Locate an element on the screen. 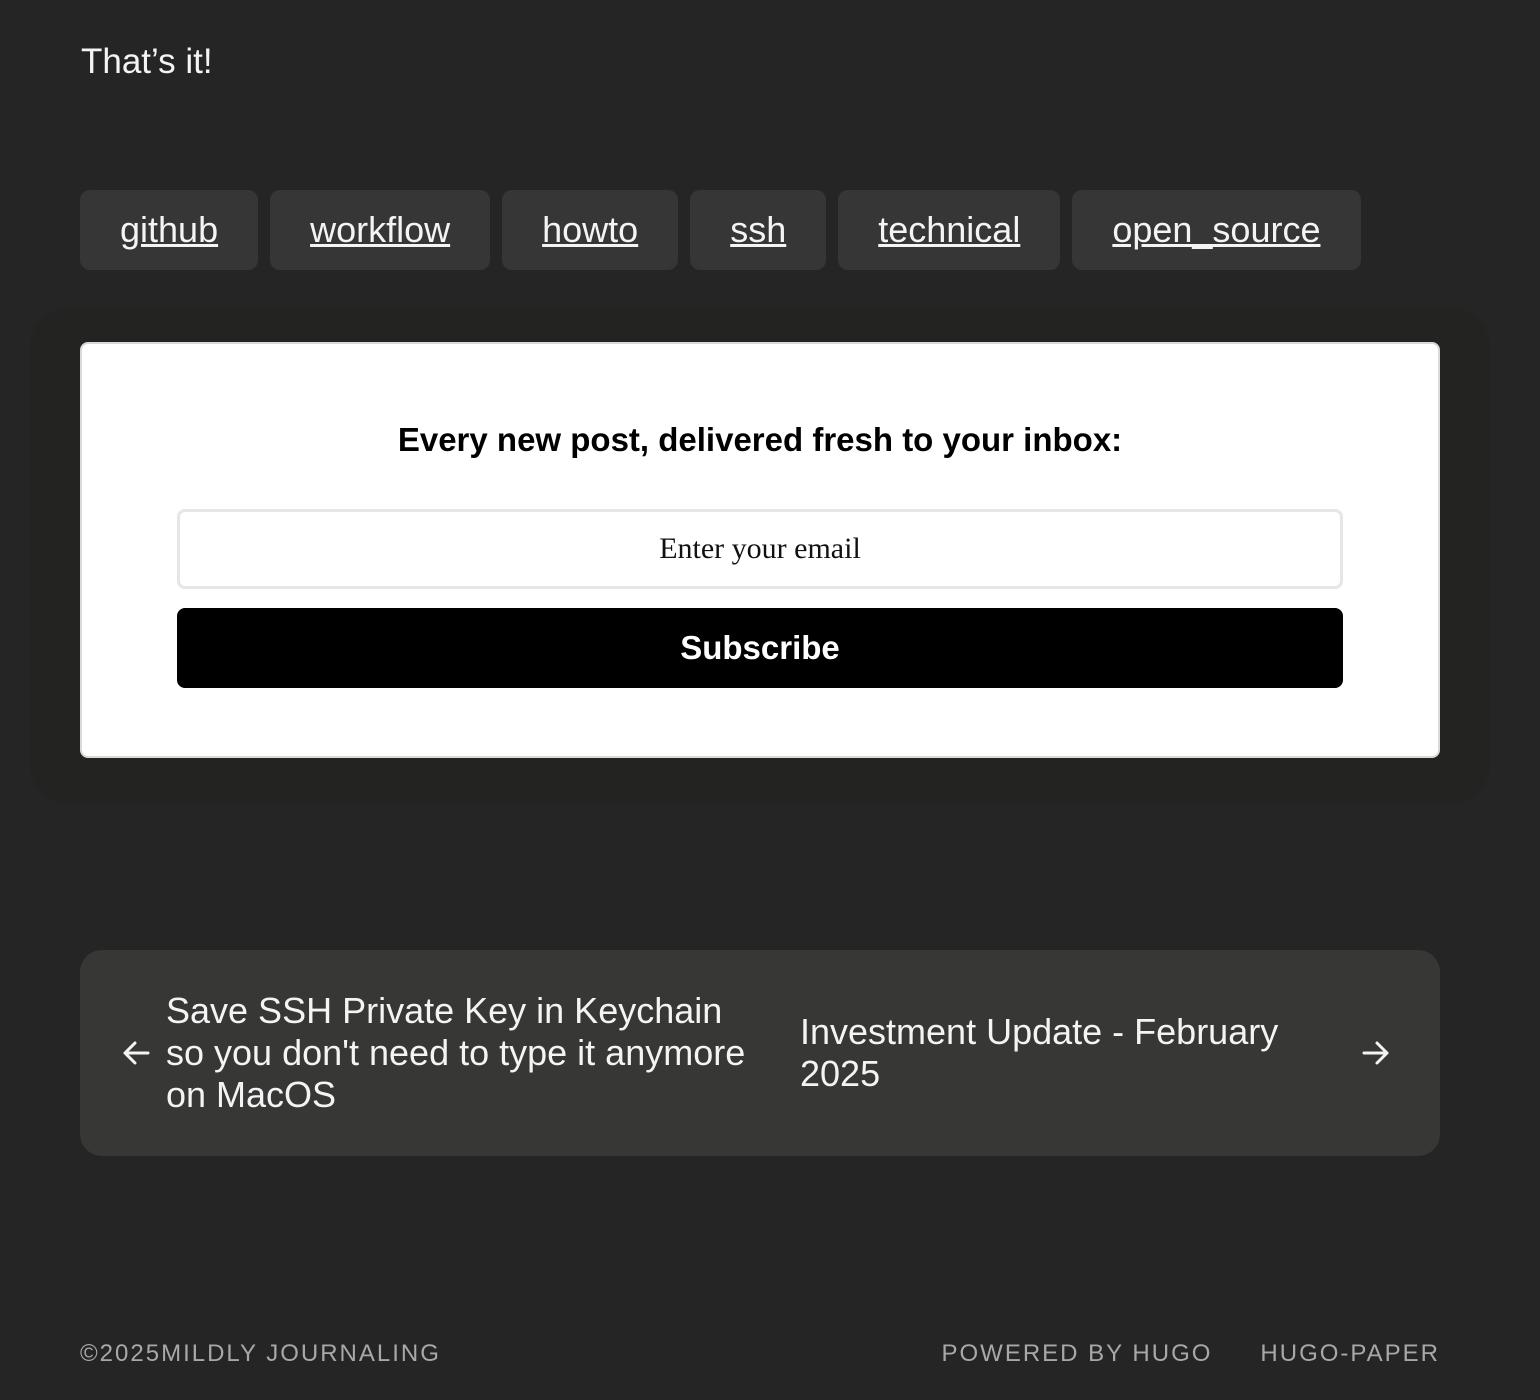 This screenshot has width=1540, height=1400. arrow-left-icon is located at coordinates (136, 1053).